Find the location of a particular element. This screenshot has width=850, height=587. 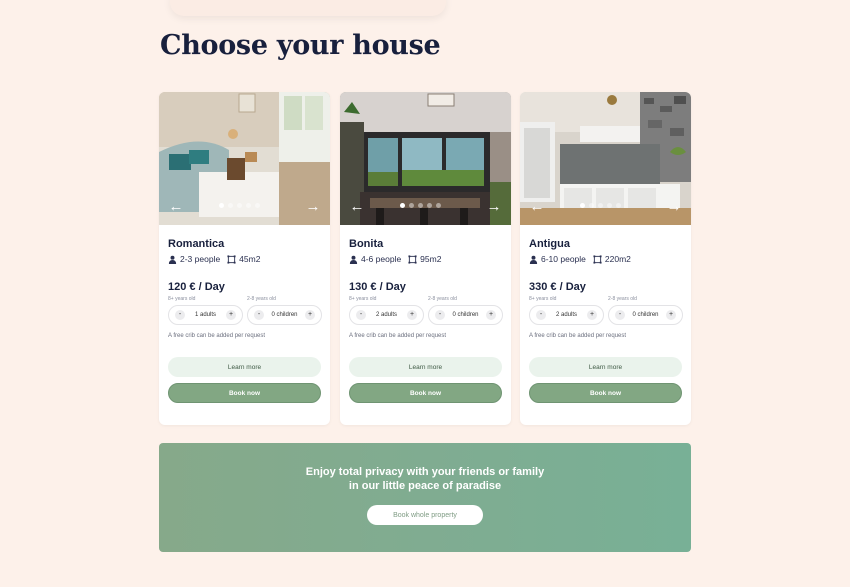

page-title: Choose your house is located at coordinates (300, 45).